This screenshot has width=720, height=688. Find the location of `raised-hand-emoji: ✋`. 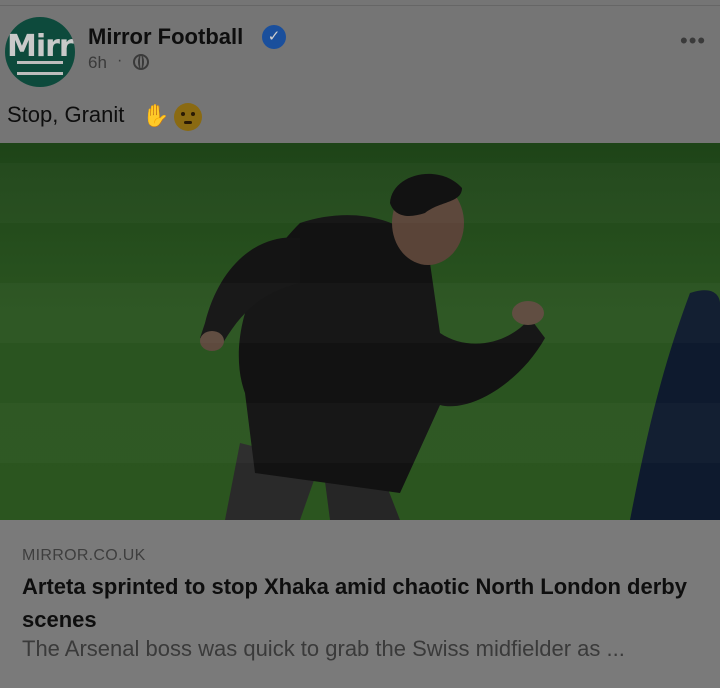

raised-hand-emoji: ✋ is located at coordinates (156, 115).